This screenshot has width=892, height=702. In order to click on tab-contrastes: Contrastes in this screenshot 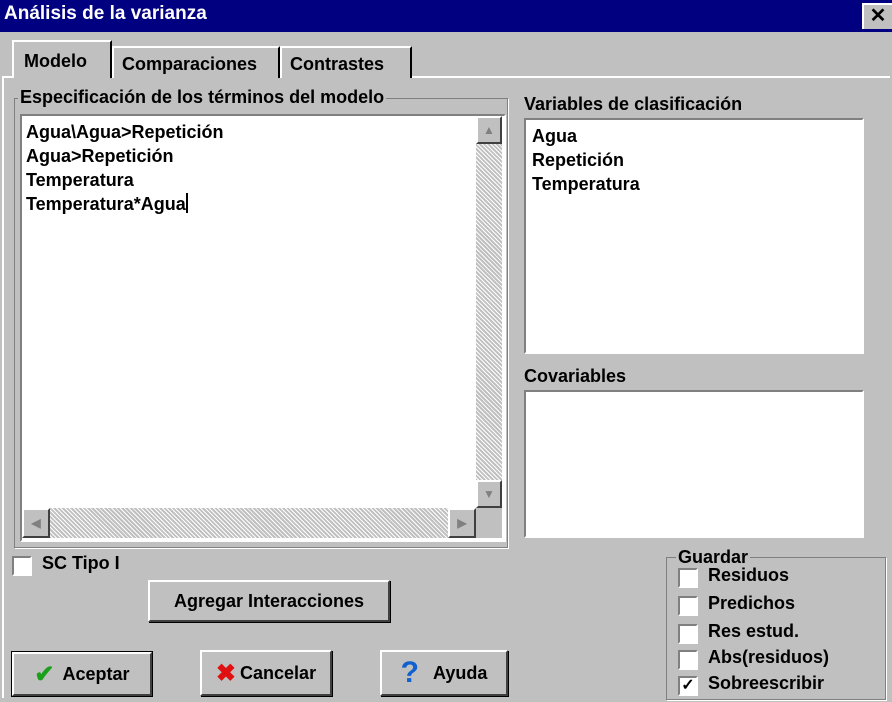, I will do `click(346, 62)`.